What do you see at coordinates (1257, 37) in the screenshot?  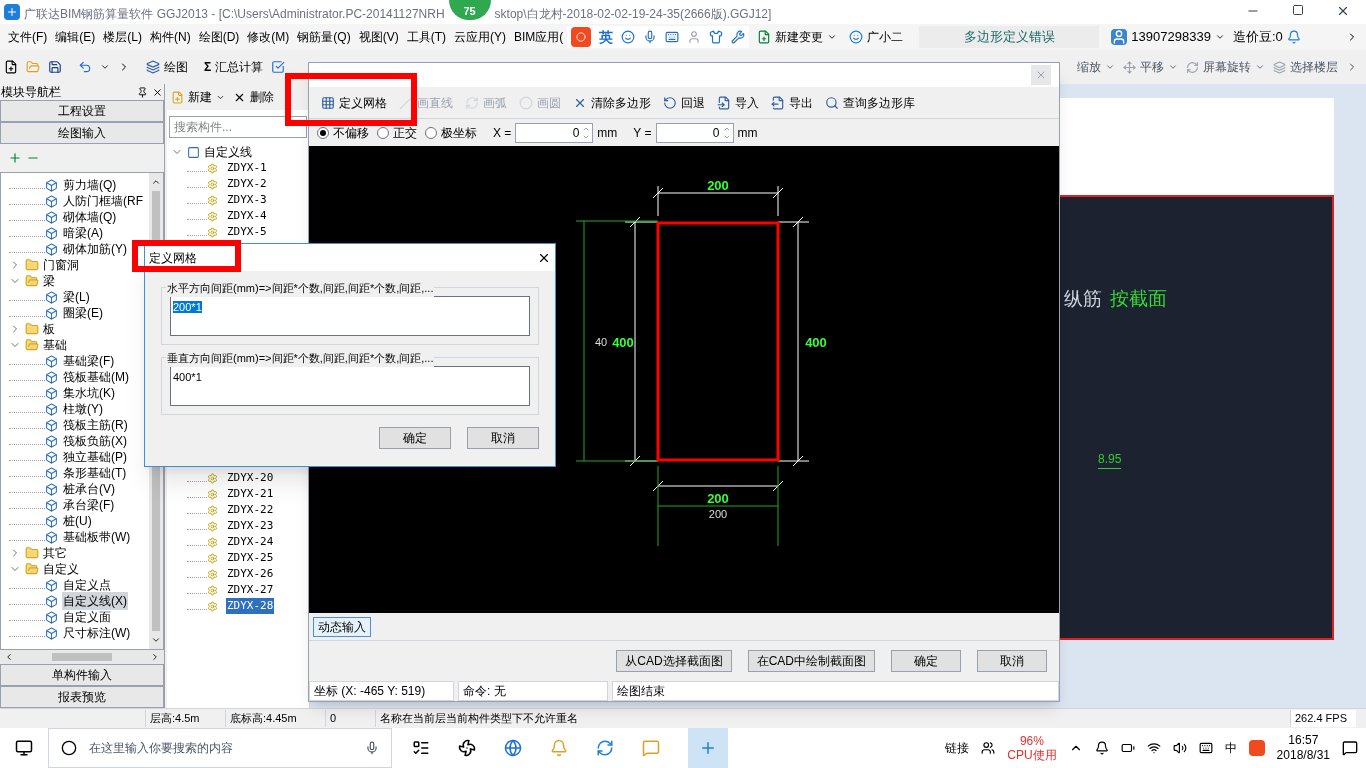 I see `beans-text: 造价豆:0` at bounding box center [1257, 37].